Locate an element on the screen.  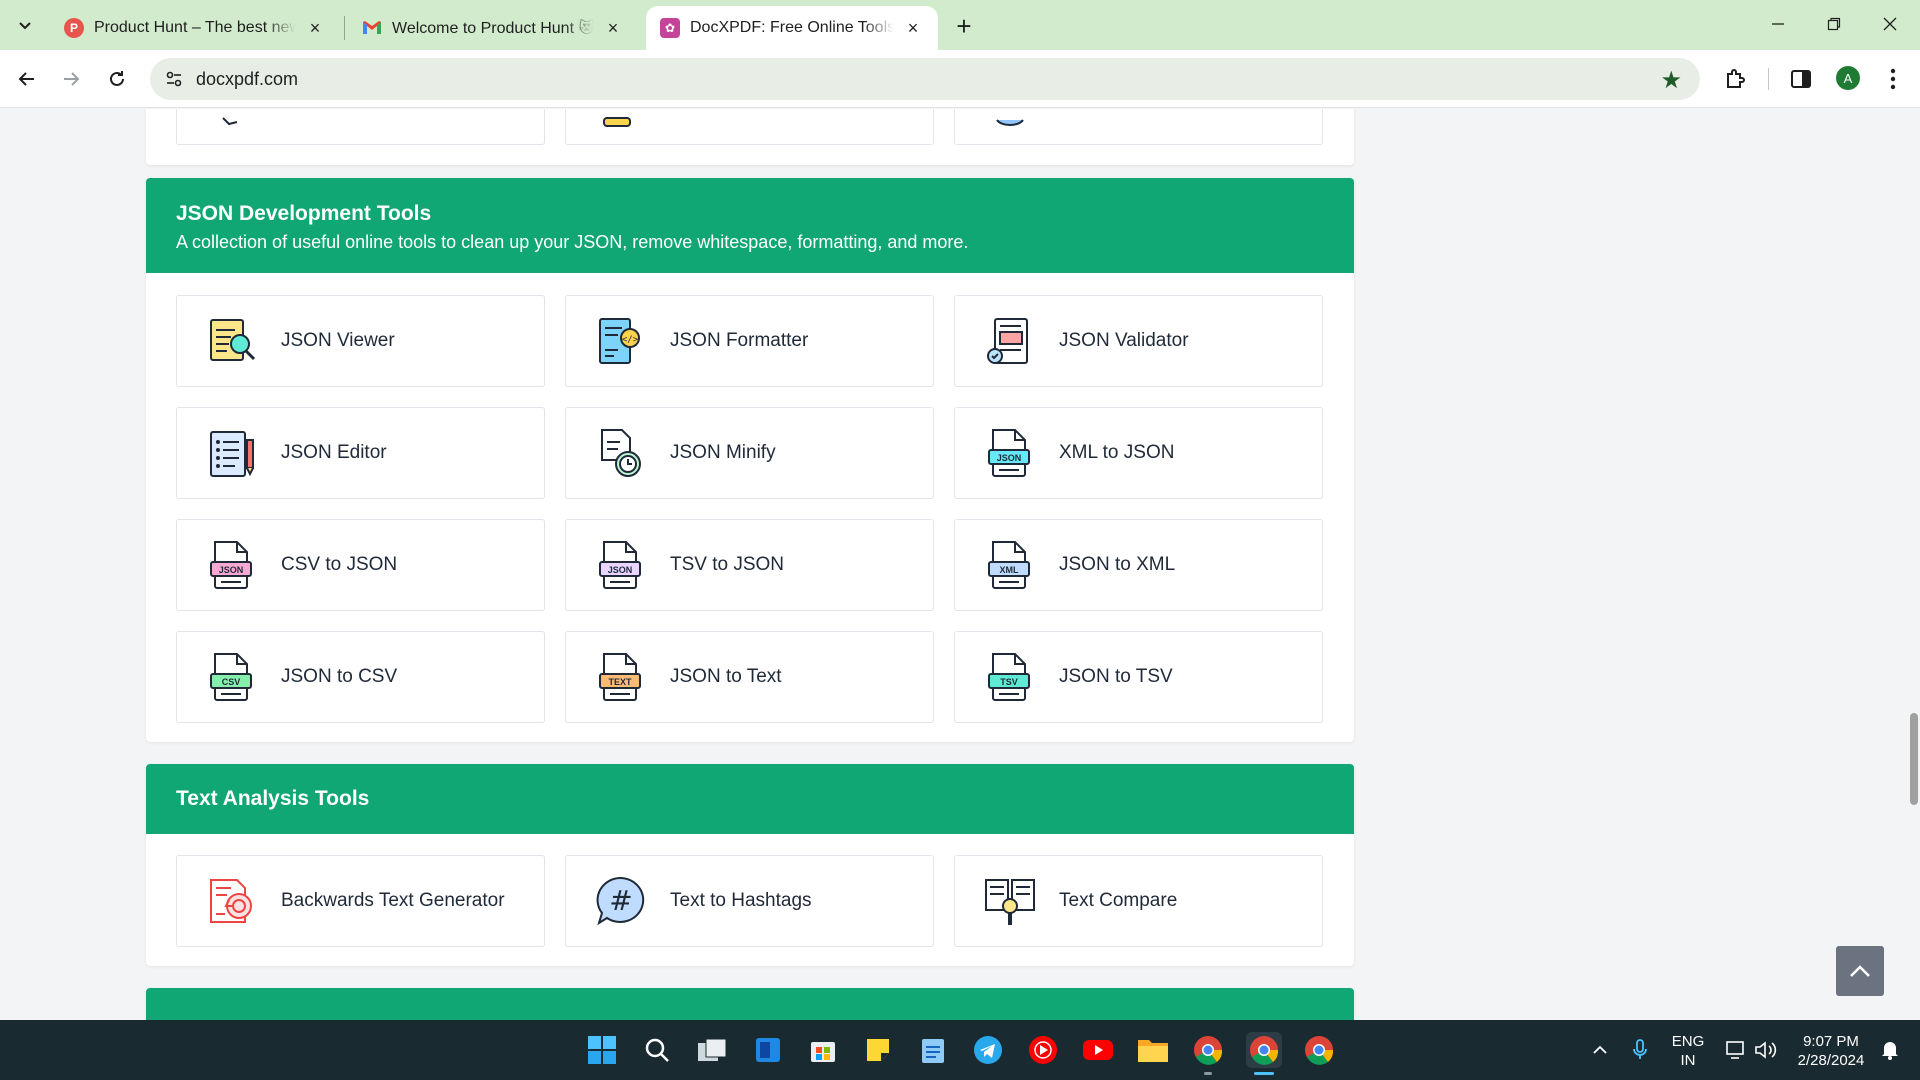
reload-button is located at coordinates (117, 79).